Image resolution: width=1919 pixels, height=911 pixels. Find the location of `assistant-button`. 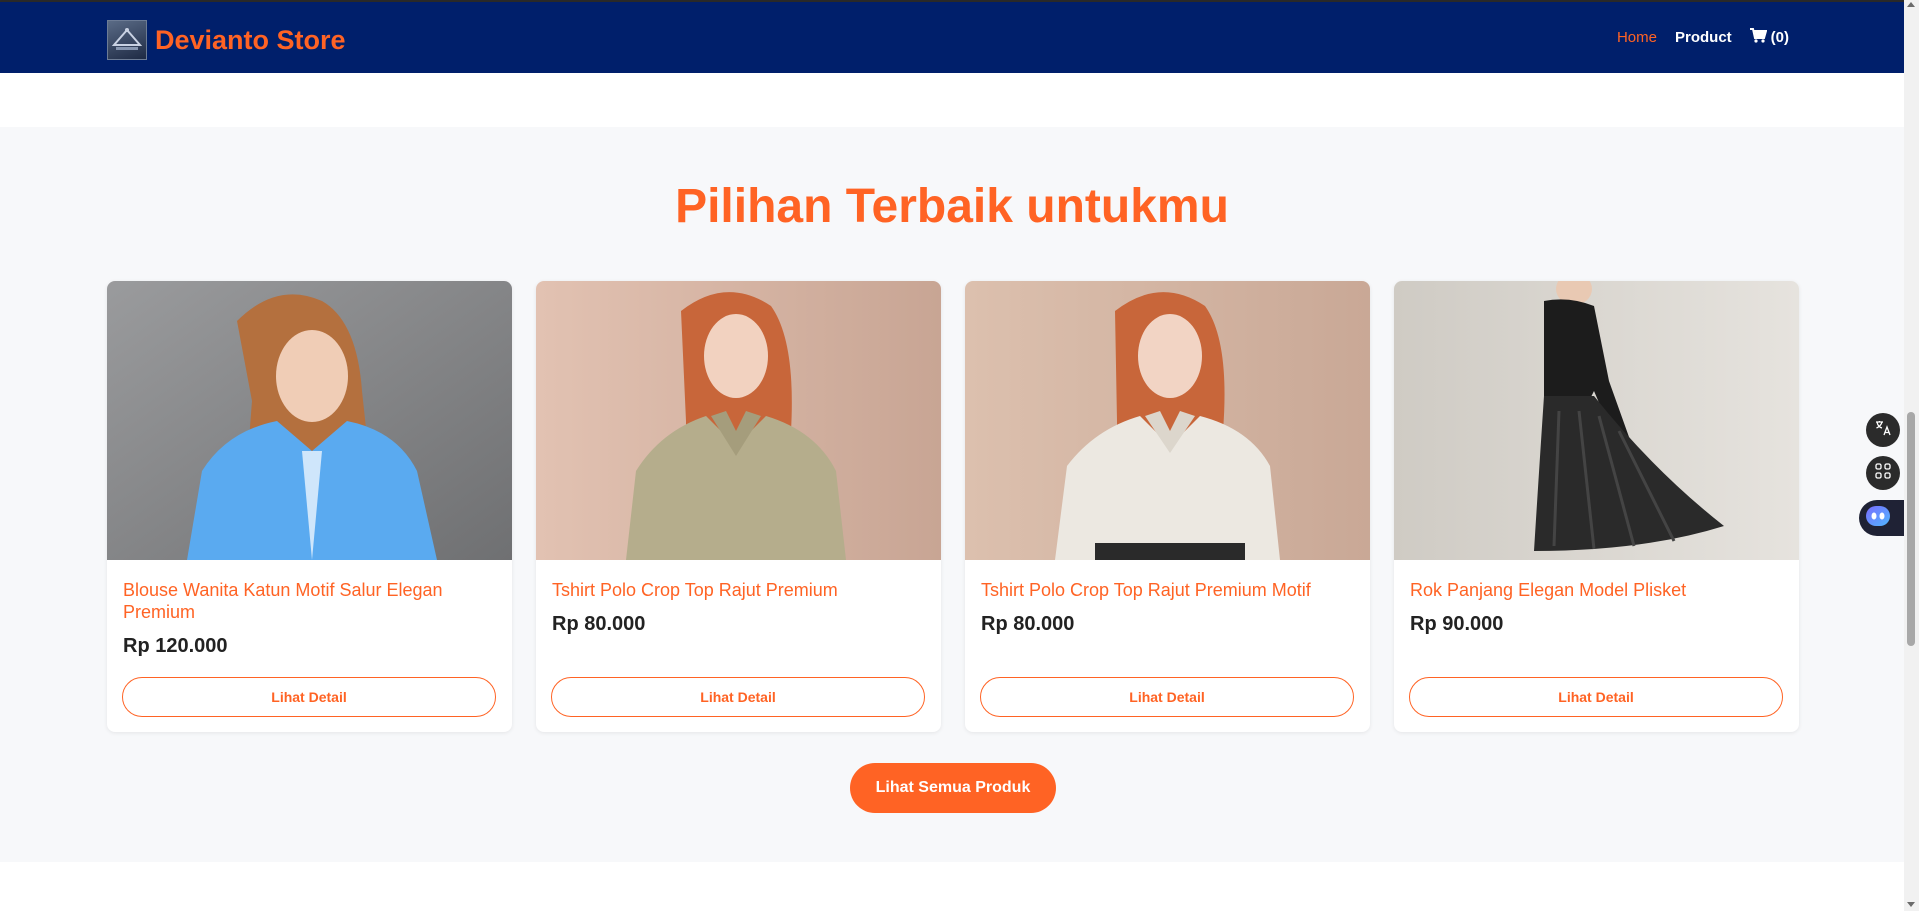

assistant-button is located at coordinates (1882, 518).